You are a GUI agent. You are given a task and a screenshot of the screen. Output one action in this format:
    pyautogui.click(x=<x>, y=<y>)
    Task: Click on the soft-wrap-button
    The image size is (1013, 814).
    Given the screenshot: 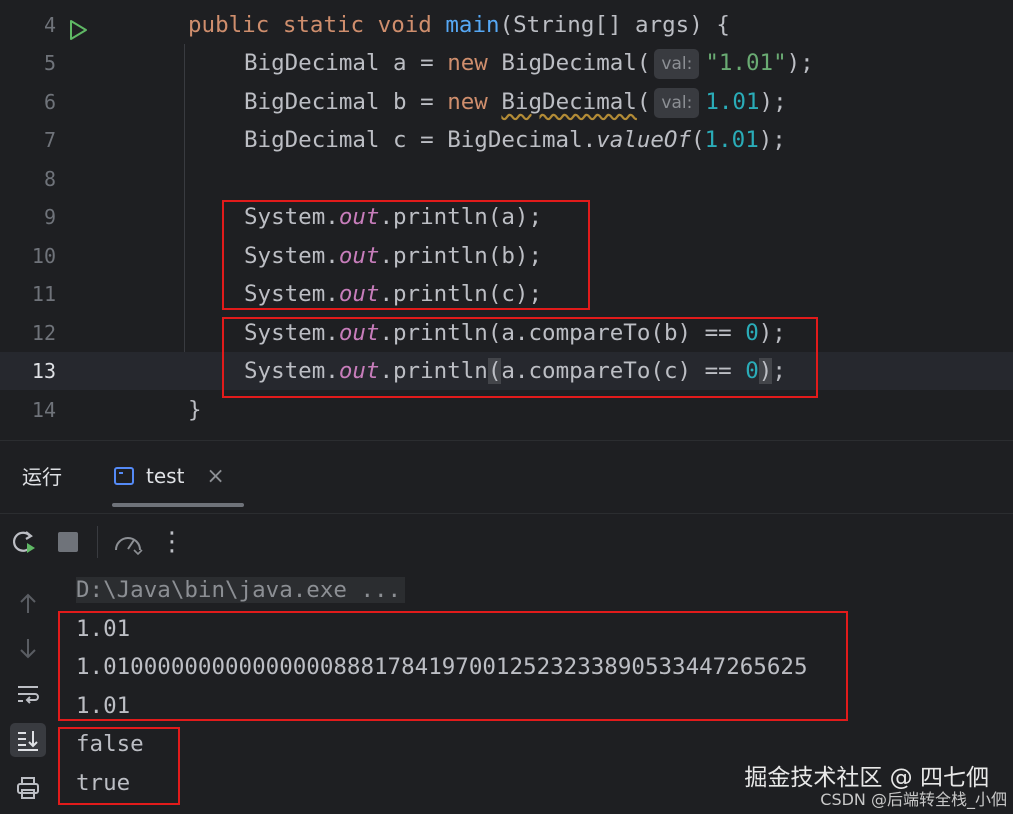 What is the action you would take?
    pyautogui.click(x=28, y=694)
    